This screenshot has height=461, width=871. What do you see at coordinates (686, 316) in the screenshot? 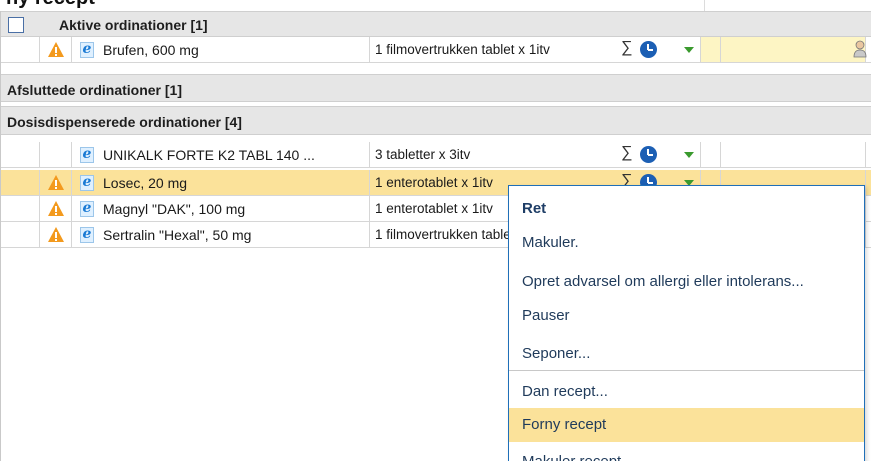
I see `menu-item-pauser: Pauser` at bounding box center [686, 316].